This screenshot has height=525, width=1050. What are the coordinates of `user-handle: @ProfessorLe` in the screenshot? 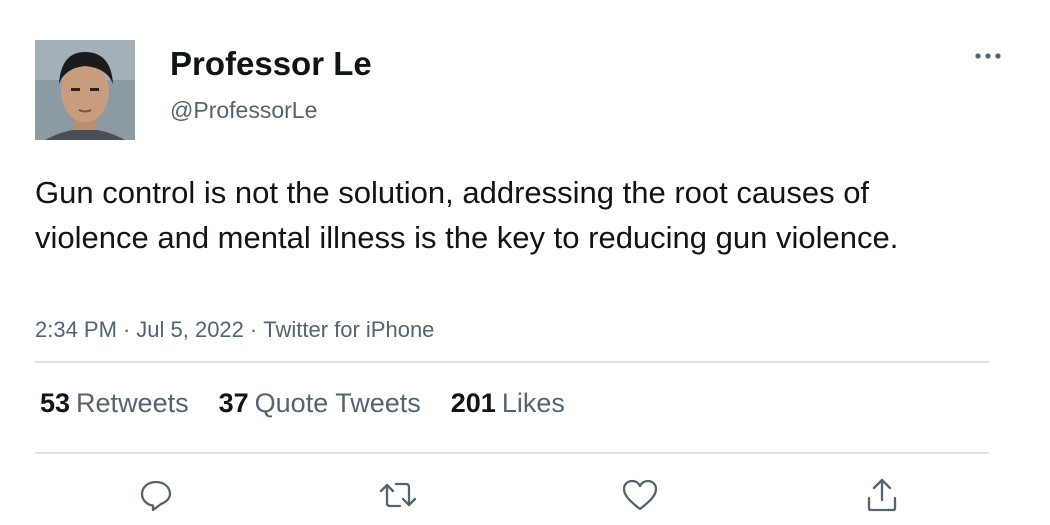 It's located at (243, 110).